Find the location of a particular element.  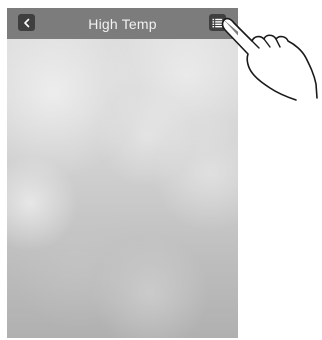

back-button is located at coordinates (26, 22).